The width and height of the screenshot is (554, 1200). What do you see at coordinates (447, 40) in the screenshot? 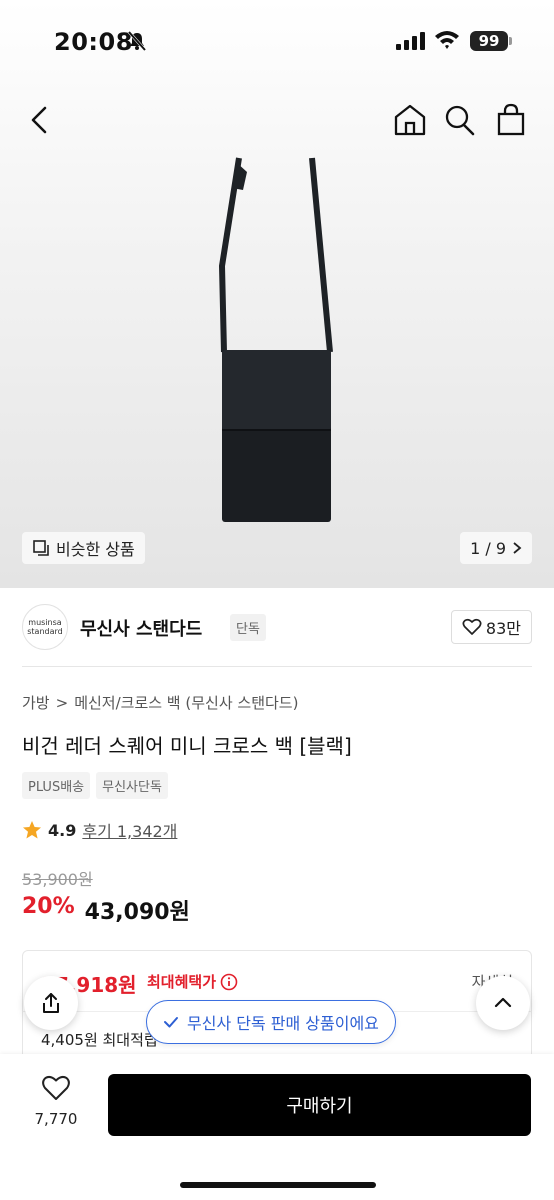
I see `wifi-icon` at bounding box center [447, 40].